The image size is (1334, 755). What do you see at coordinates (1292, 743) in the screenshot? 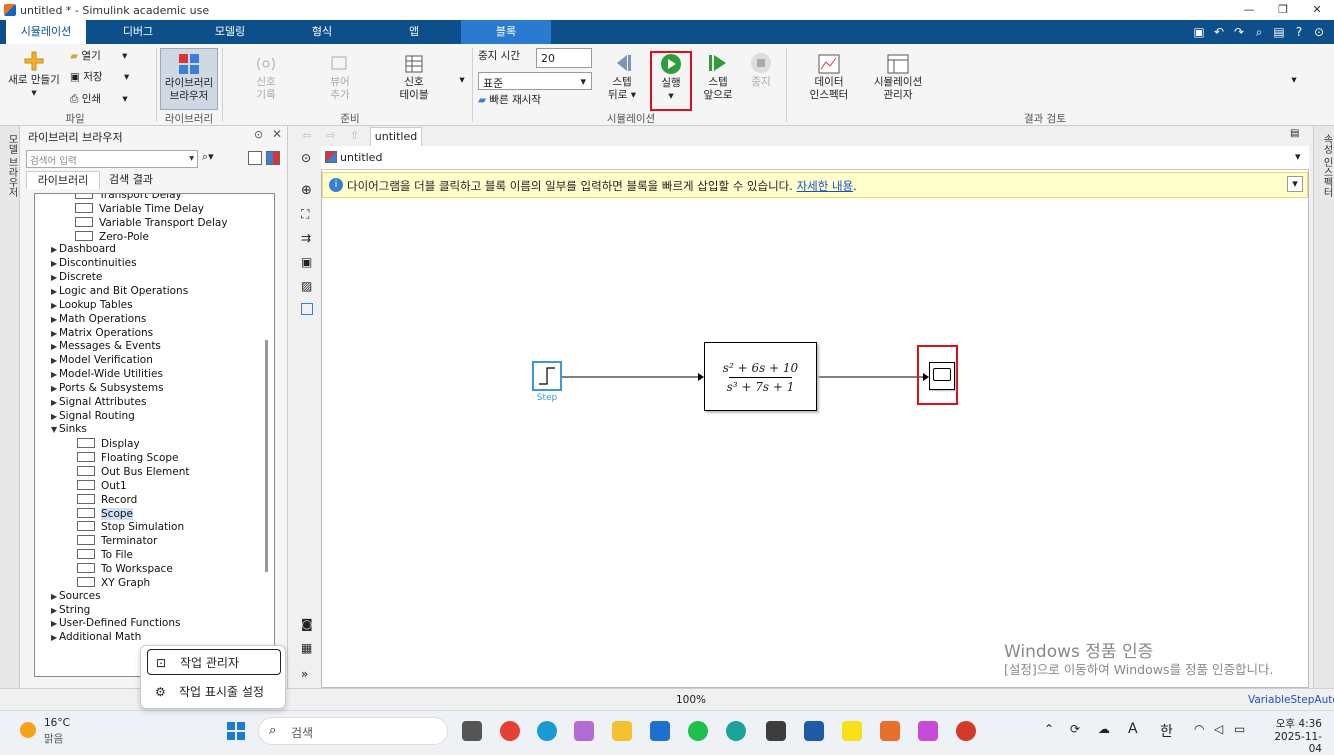
I see `clock-date: 2025-11-04` at bounding box center [1292, 743].